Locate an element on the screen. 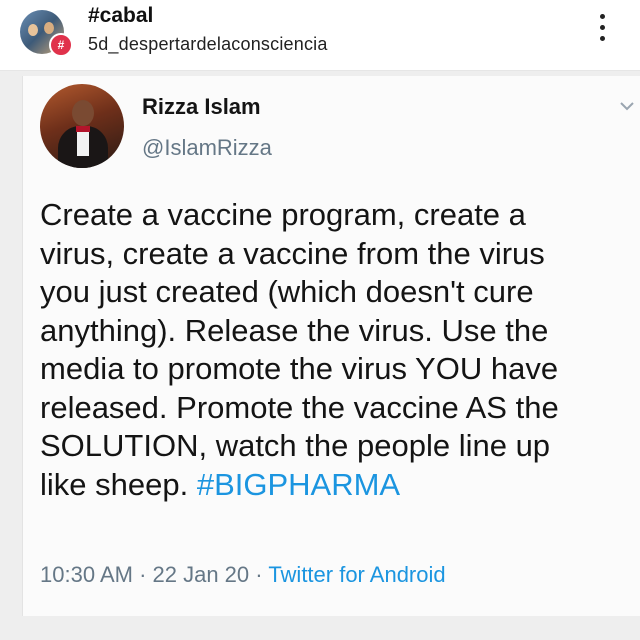 This screenshot has height=640, width=640. username-link: 5d_despertardelaconsciencia is located at coordinates (208, 44).